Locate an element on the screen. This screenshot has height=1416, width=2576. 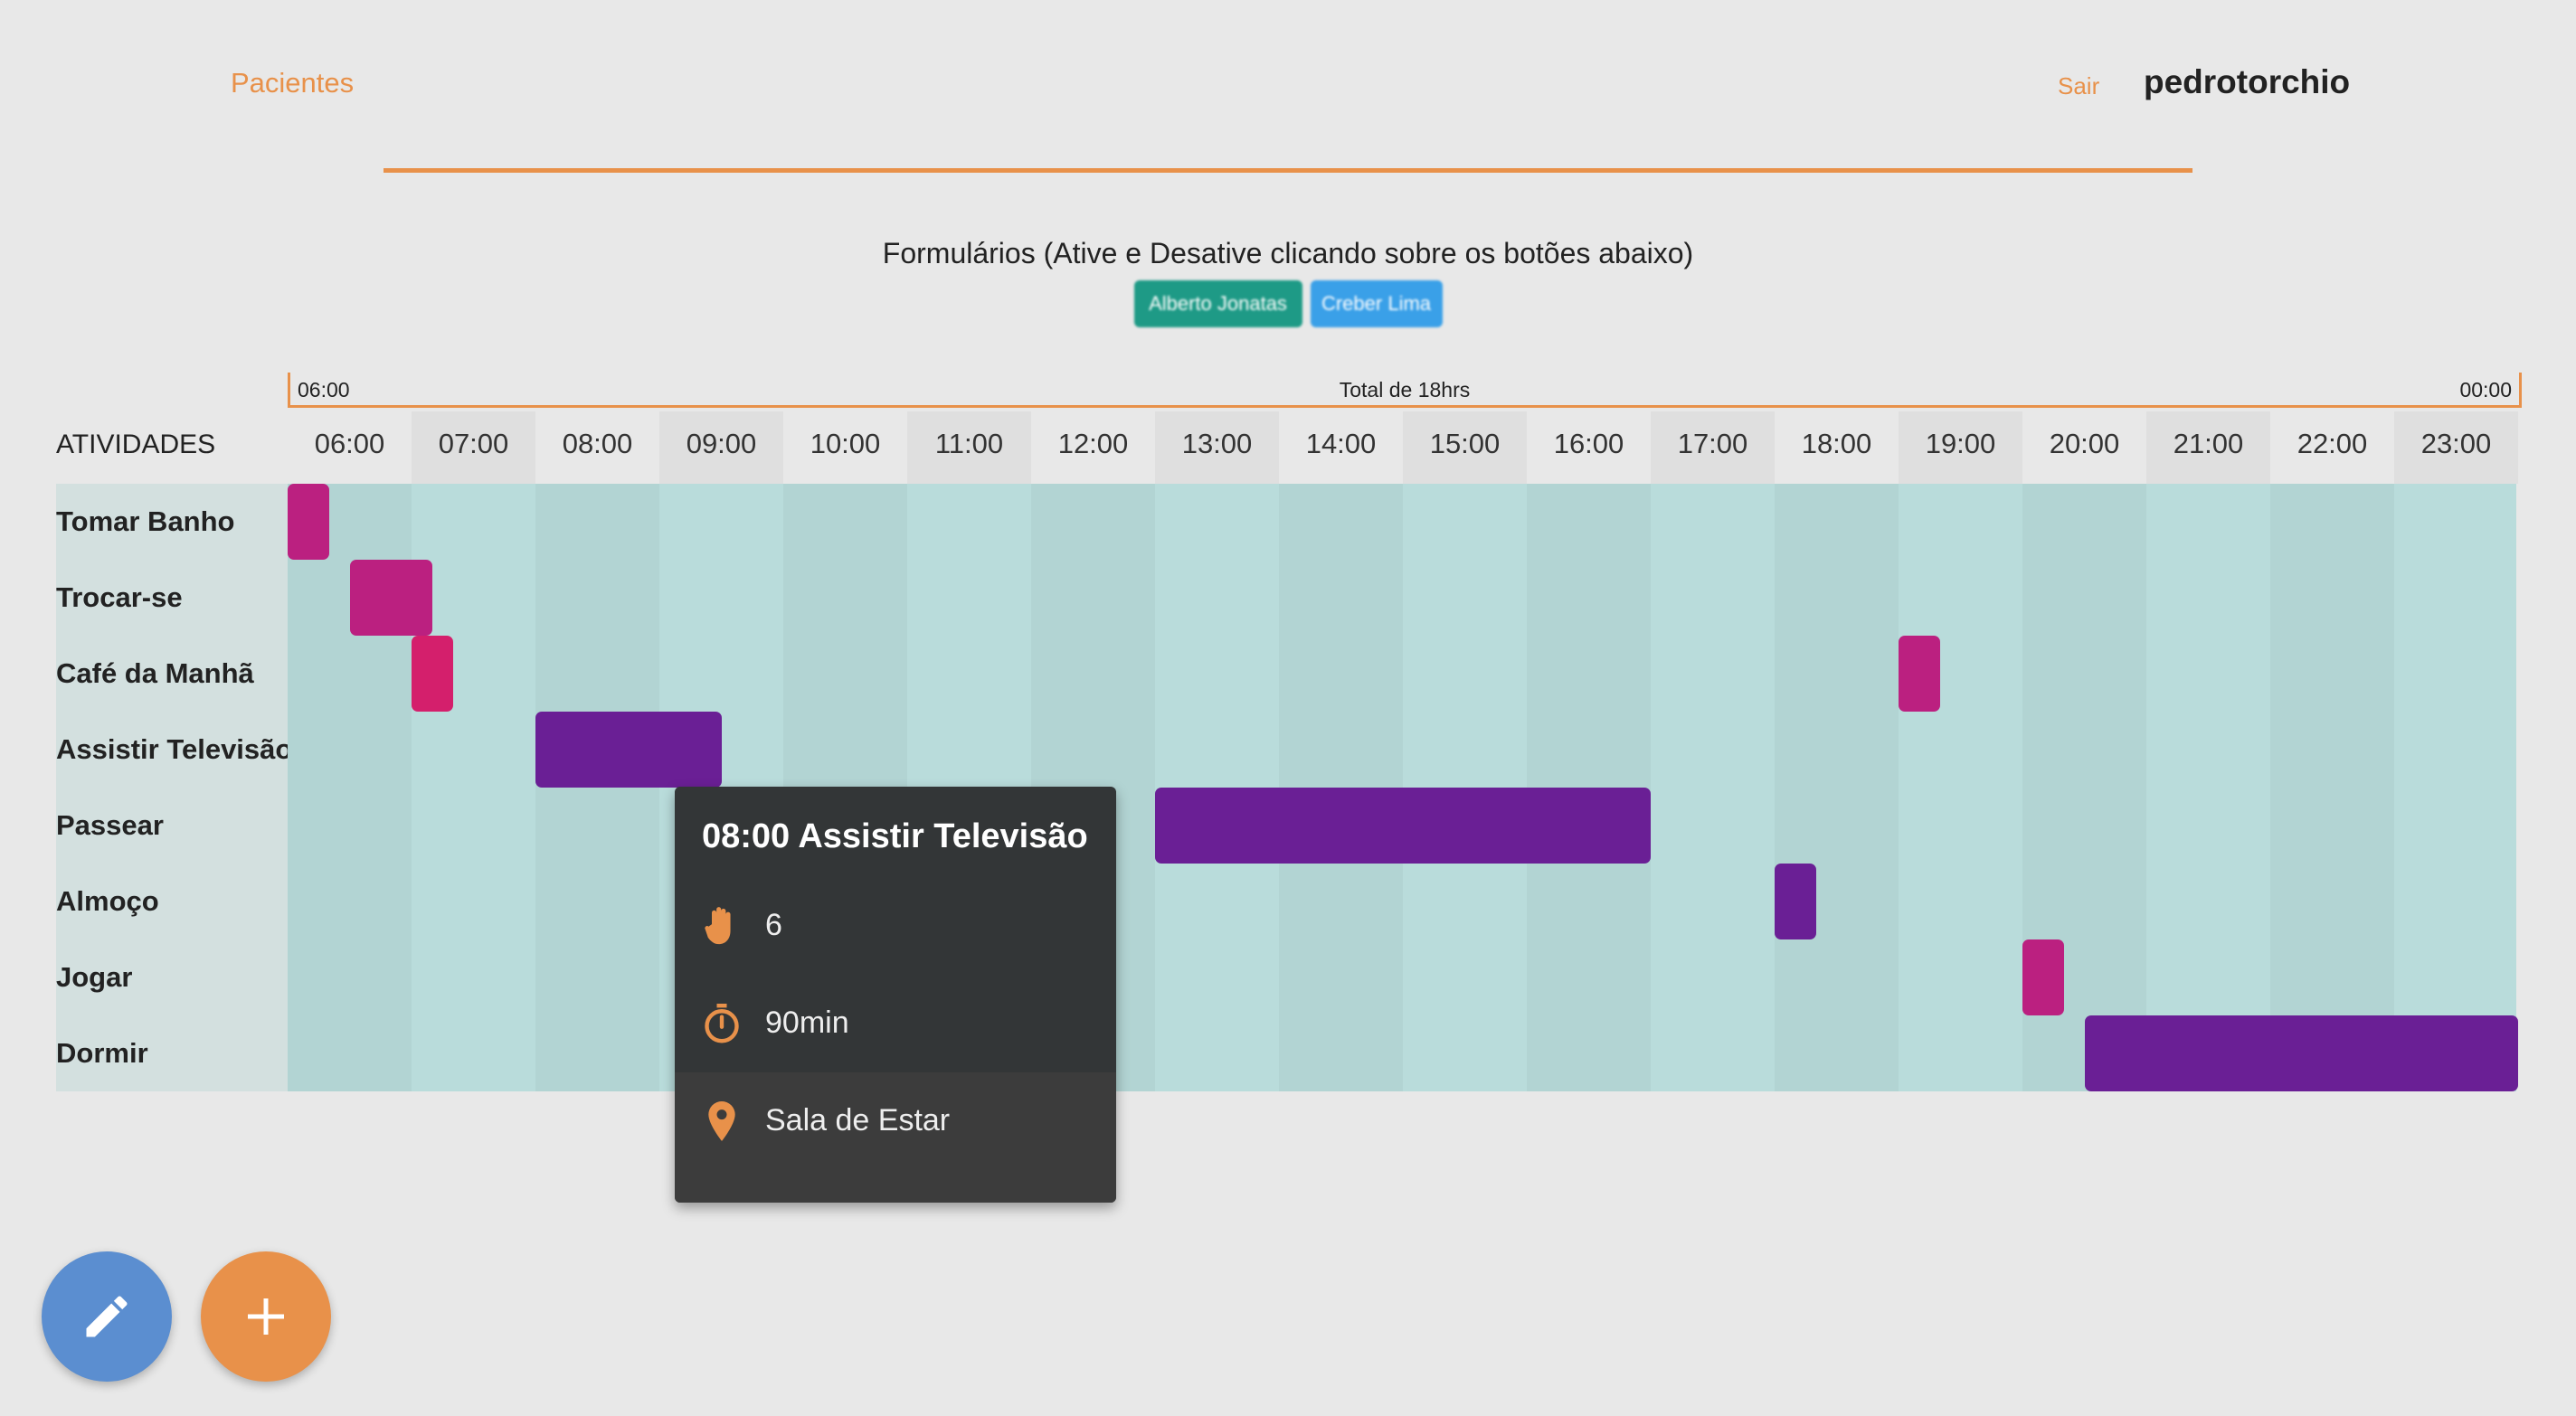
hour-label: 07:00 is located at coordinates (473, 447).